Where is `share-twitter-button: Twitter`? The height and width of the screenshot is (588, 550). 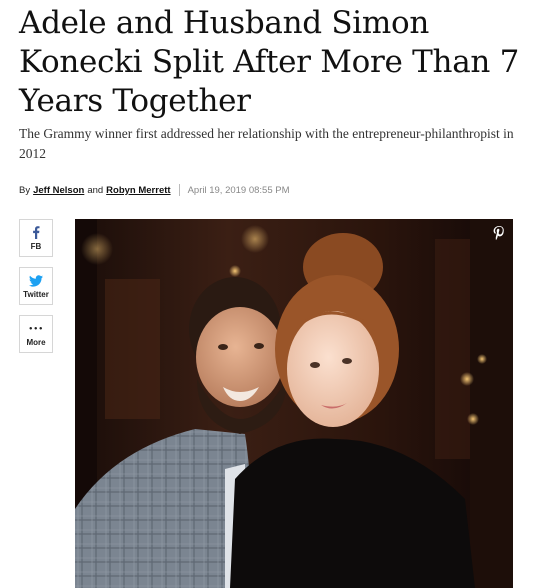
share-twitter-button: Twitter is located at coordinates (36, 286).